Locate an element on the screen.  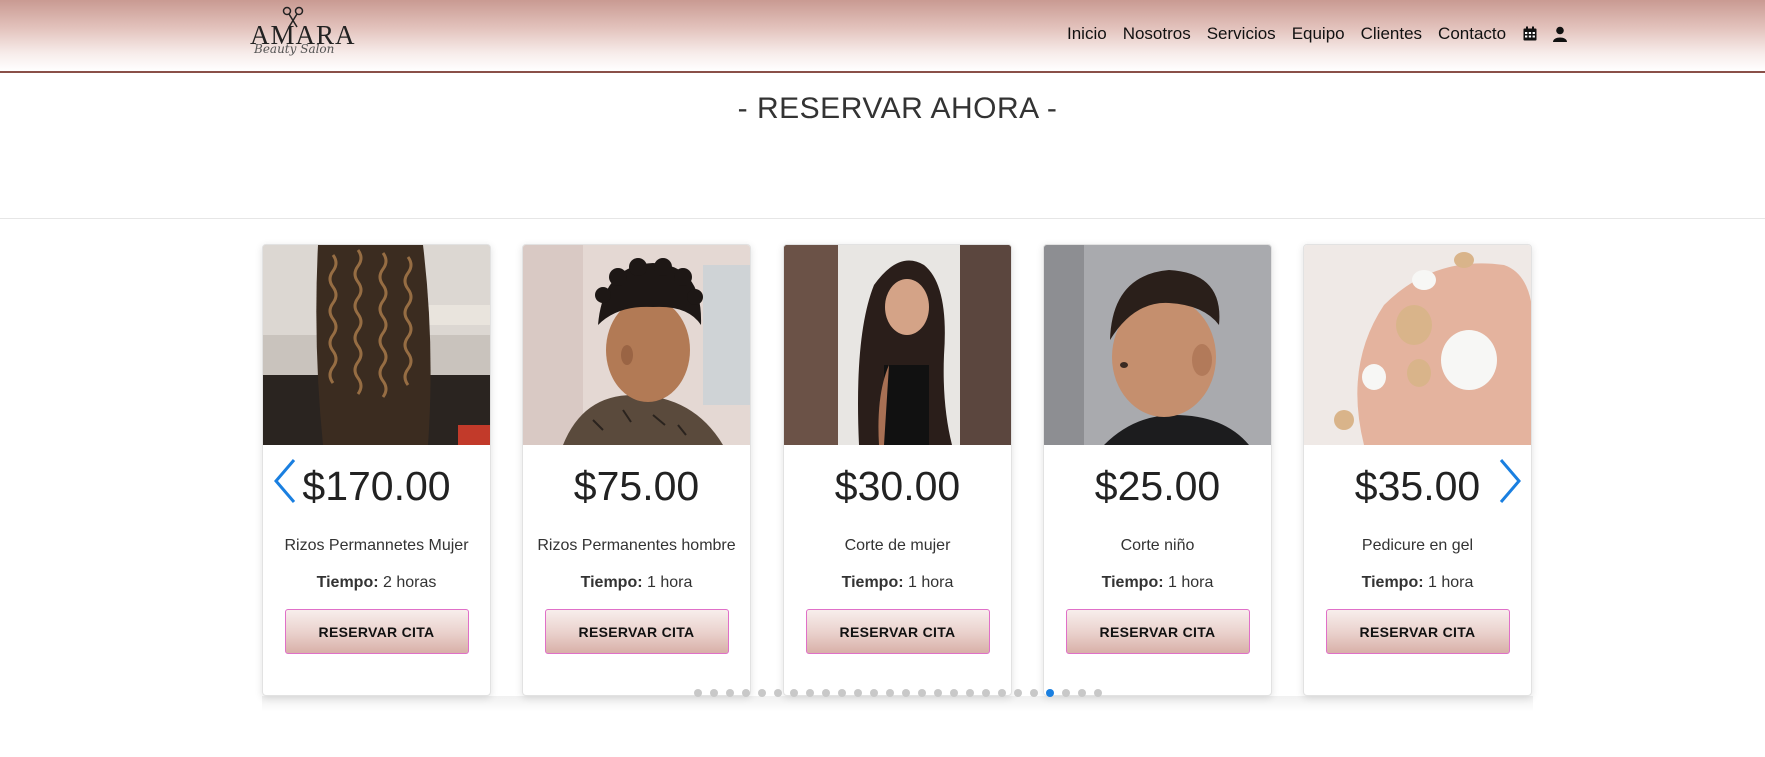
nav-servicios: Servicios is located at coordinates (1241, 34).